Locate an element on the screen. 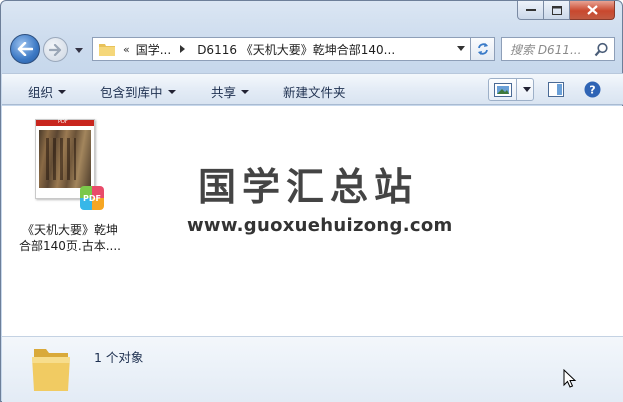 This screenshot has height=402, width=623. item-count: 1 个对象 is located at coordinates (119, 357).